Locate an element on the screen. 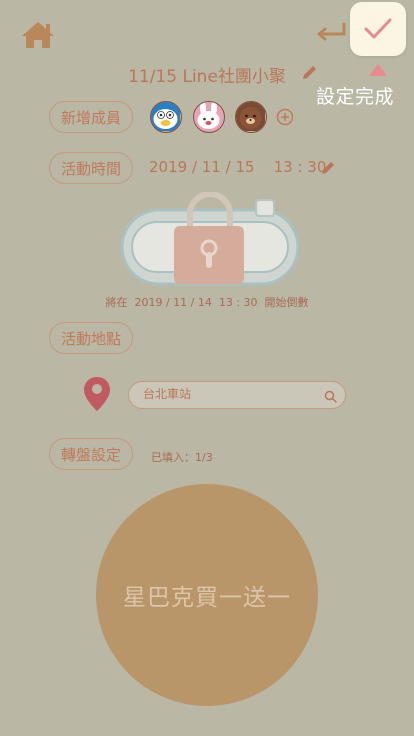 The image size is (414, 736). add-circle-icon is located at coordinates (285, 117).